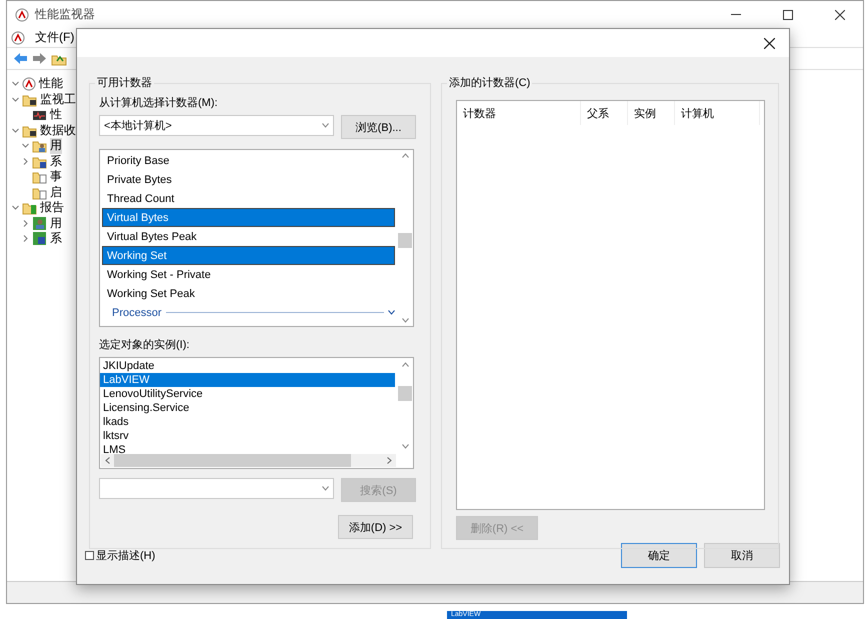  What do you see at coordinates (107, 460) in the screenshot?
I see `scroll-left-icon` at bounding box center [107, 460].